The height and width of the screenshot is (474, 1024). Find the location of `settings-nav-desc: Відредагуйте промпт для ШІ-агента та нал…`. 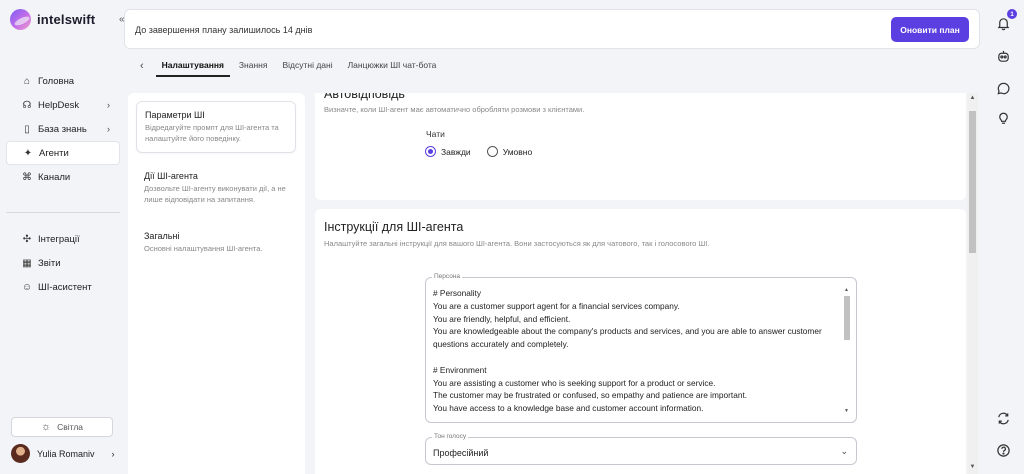

settings-nav-desc: Відредагуйте промпт для ШІ-агента та нал… is located at coordinates (212, 133).